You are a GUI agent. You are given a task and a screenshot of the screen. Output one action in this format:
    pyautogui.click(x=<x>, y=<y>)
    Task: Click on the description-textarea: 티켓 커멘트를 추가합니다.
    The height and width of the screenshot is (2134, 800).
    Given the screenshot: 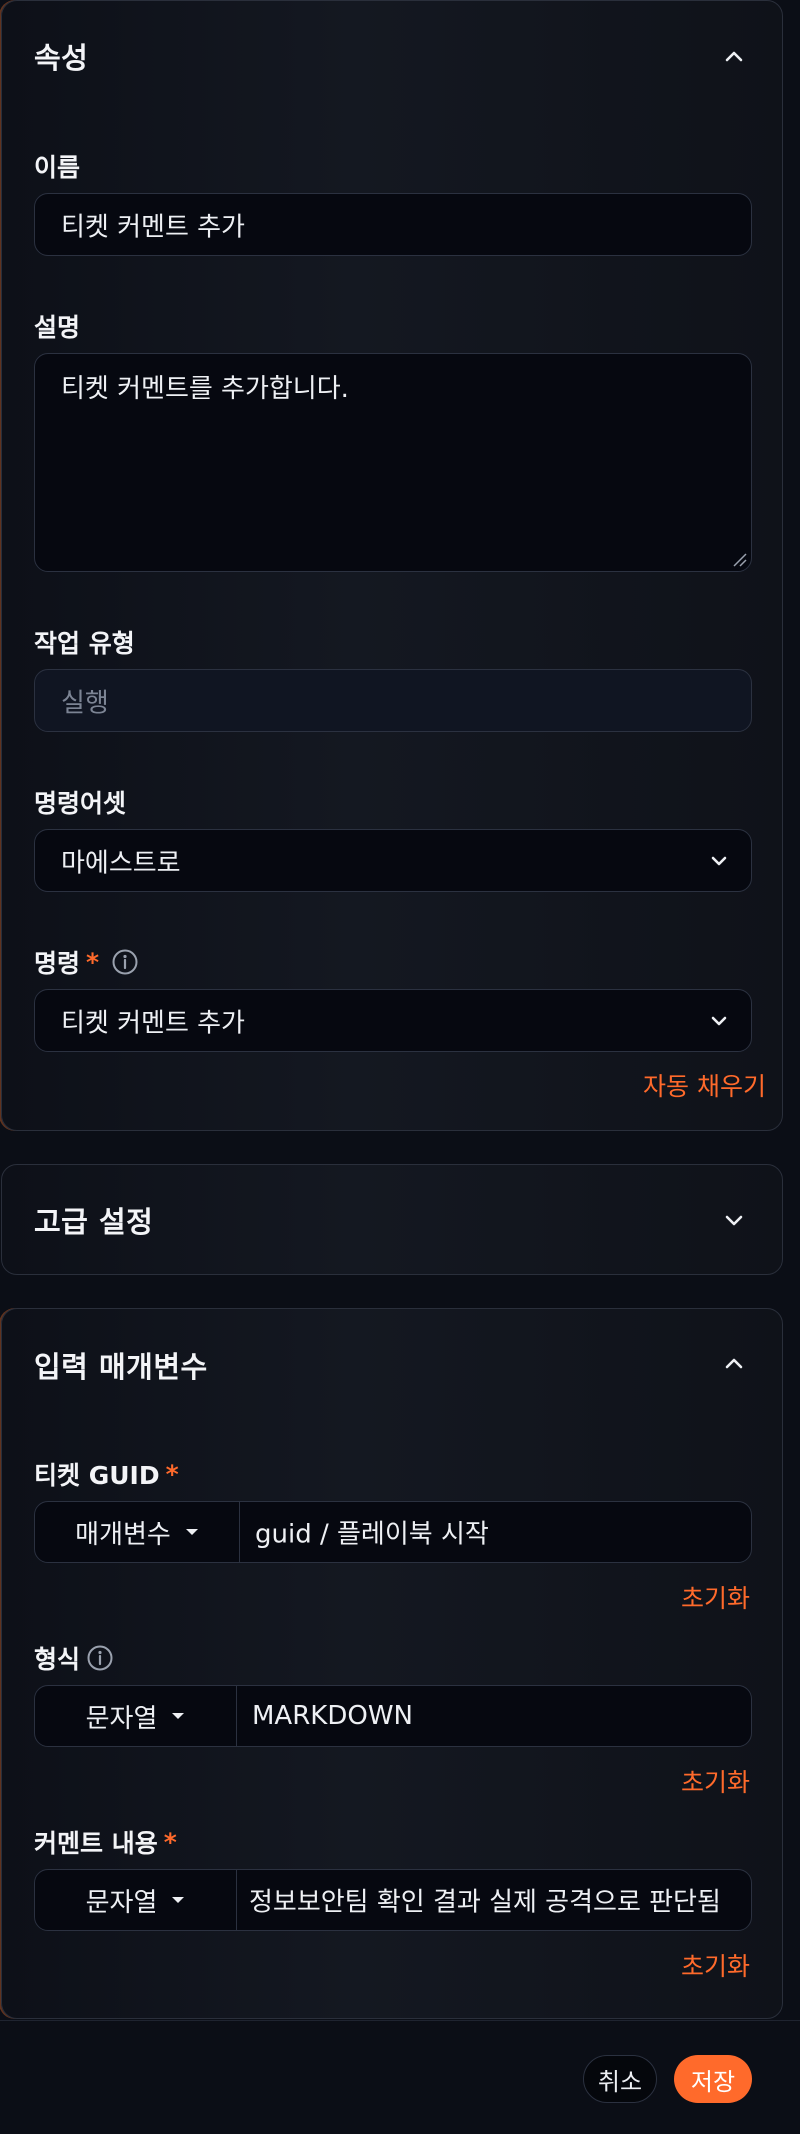 What is the action you would take?
    pyautogui.click(x=393, y=462)
    